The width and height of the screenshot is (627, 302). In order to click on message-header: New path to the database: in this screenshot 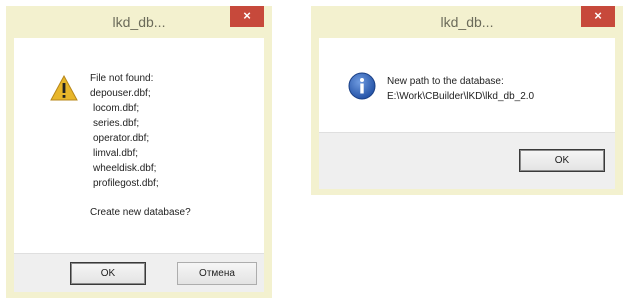, I will do `click(445, 81)`.